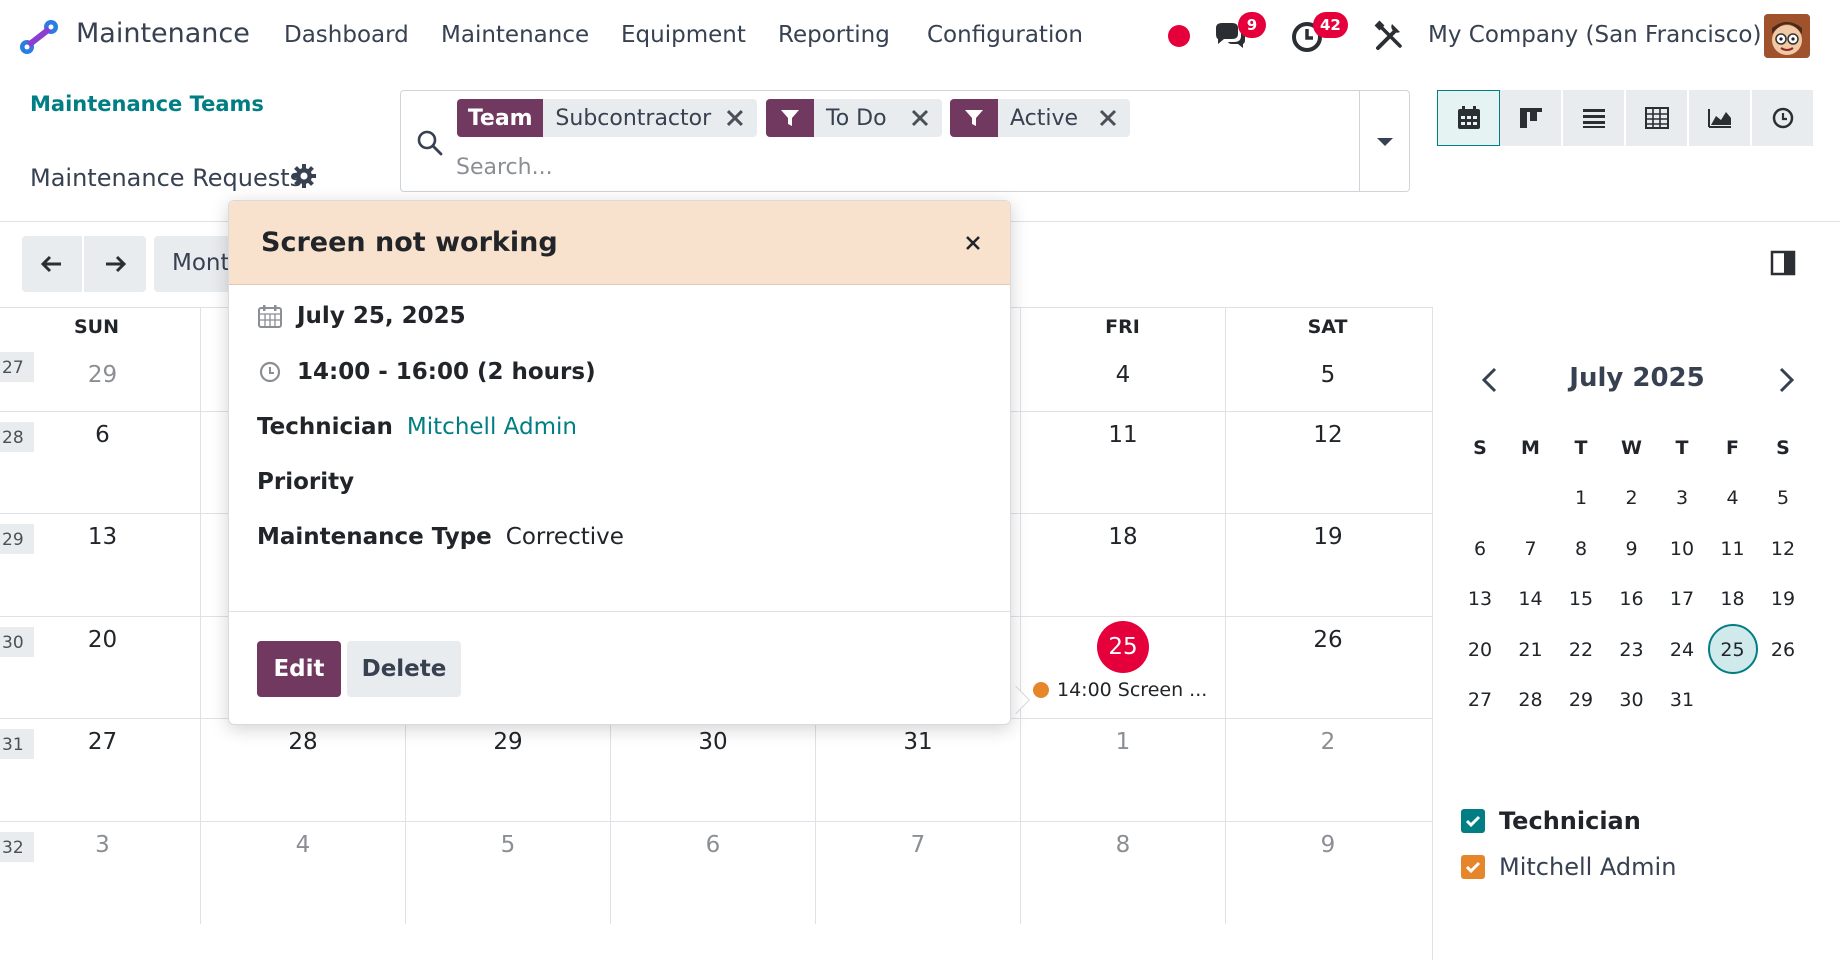 This screenshot has width=1840, height=960. I want to click on calendar-day-cell: 30, so click(712, 770).